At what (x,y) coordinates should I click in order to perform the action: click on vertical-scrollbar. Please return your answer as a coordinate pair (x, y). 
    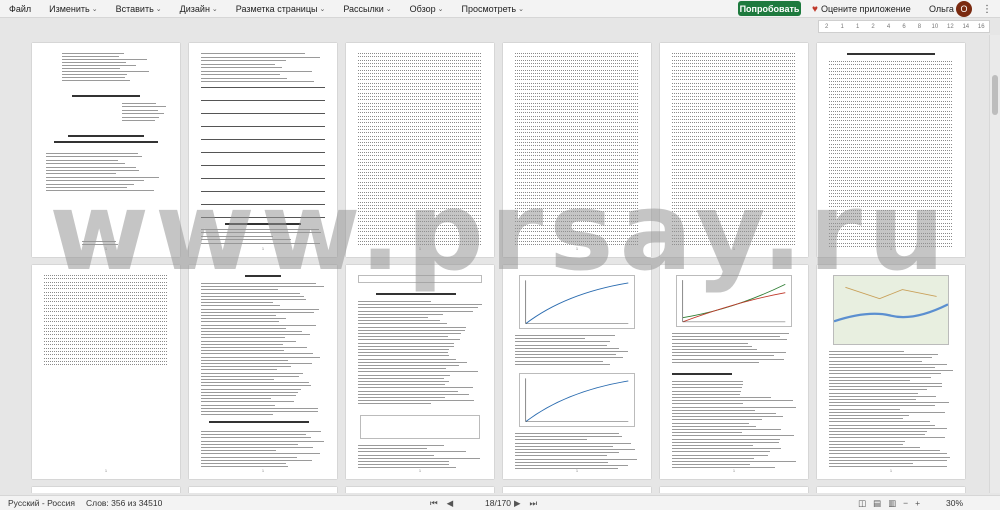
    Looking at the image, I should click on (994, 264).